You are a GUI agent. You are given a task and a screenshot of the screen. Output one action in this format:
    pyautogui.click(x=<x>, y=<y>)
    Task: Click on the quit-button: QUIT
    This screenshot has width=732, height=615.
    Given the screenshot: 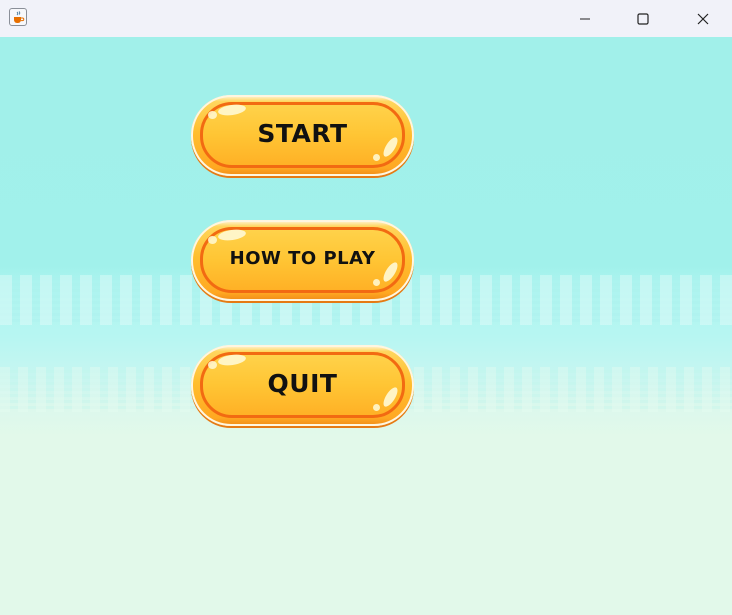 What is the action you would take?
    pyautogui.click(x=302, y=385)
    